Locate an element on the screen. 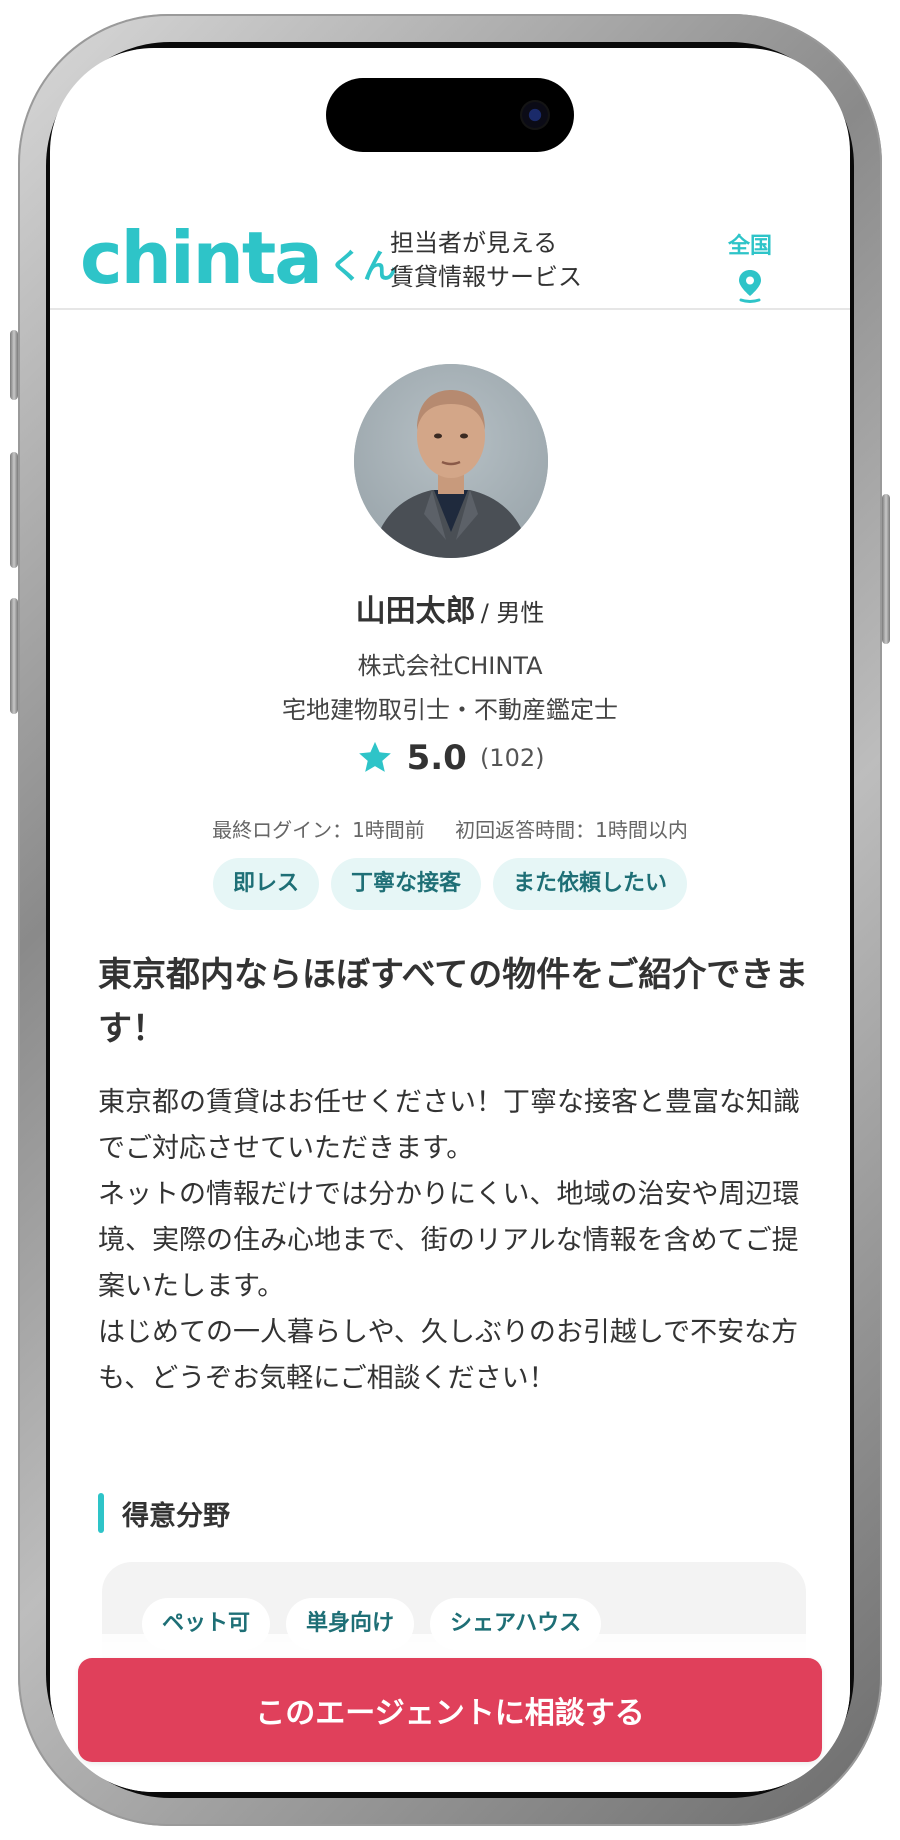 Image resolution: width=900 pixels, height=1840 pixels. rating-row: 5.0 (102) is located at coordinates (450, 758).